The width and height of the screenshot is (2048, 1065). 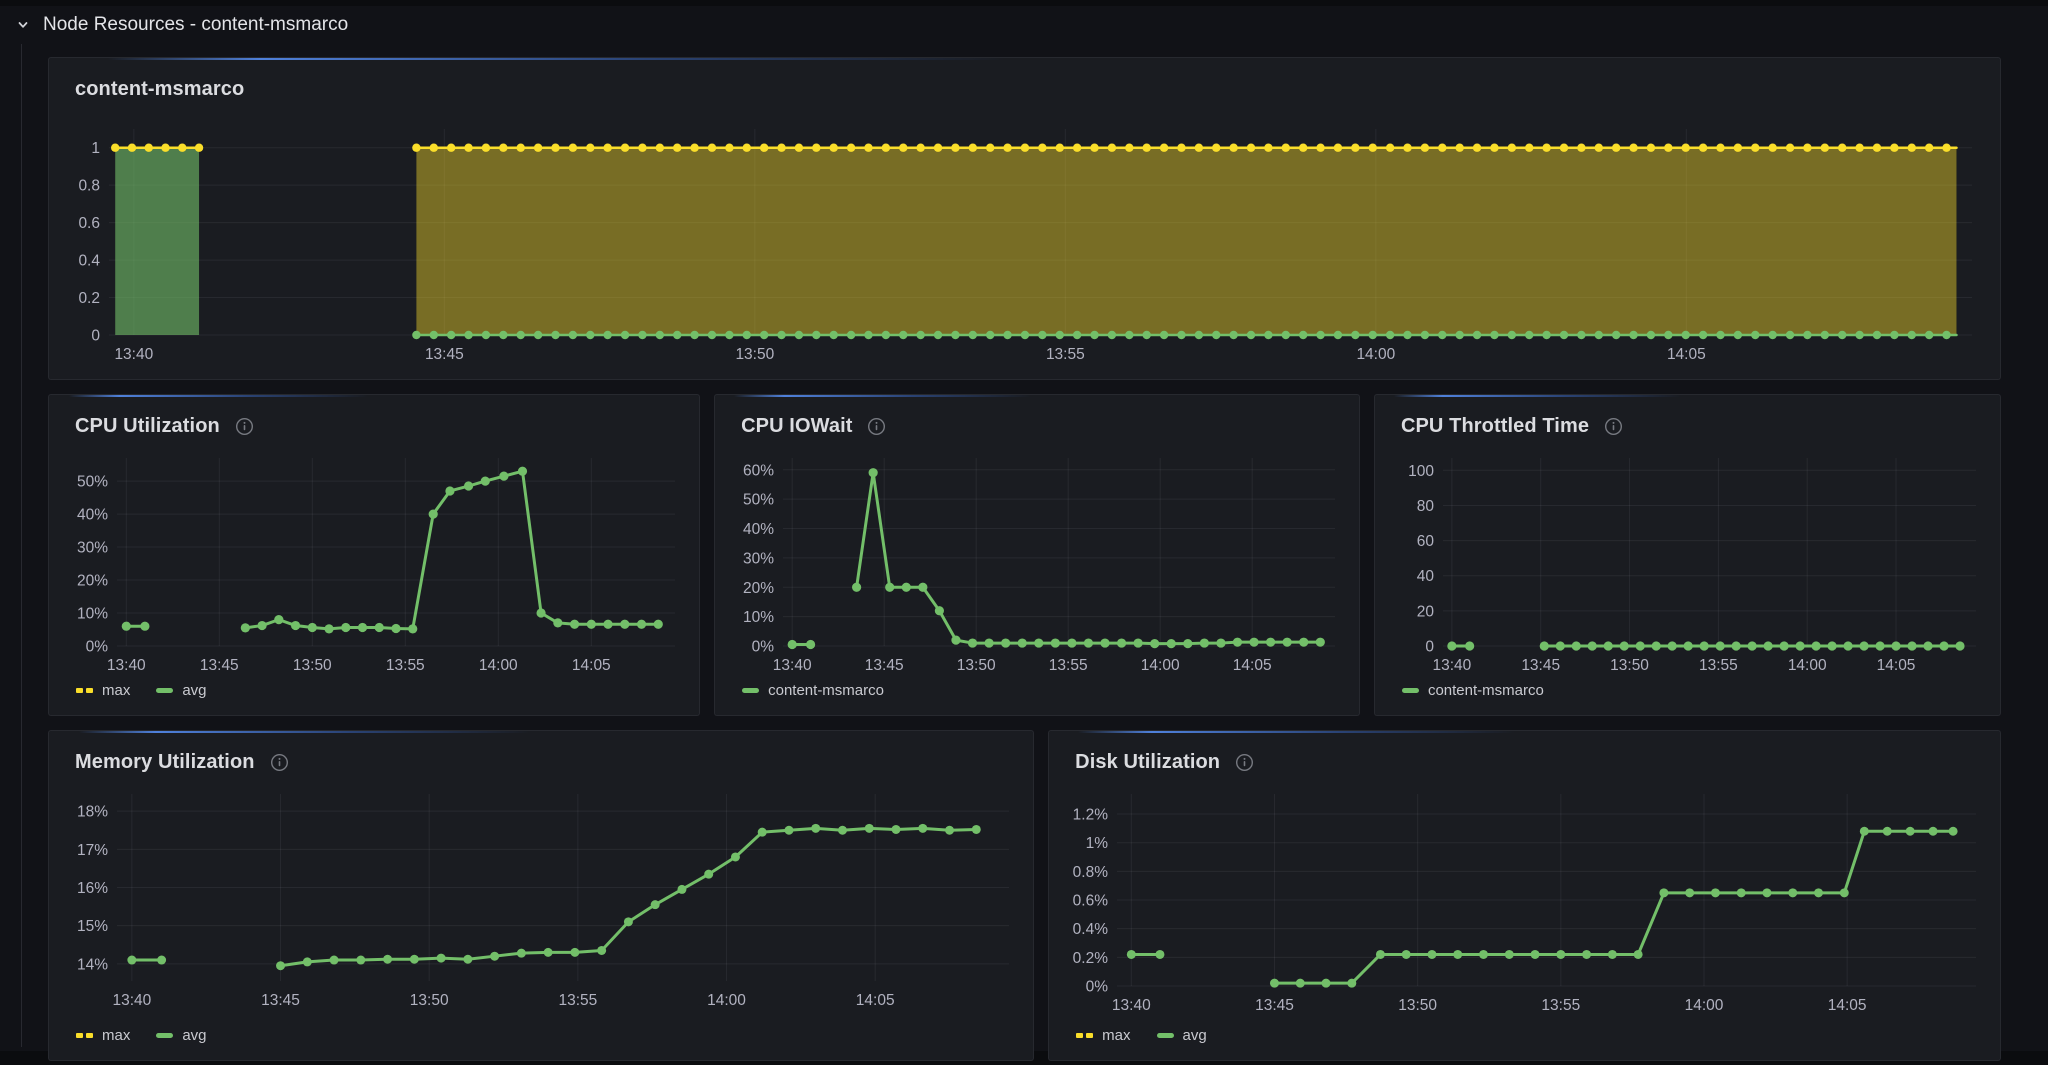 What do you see at coordinates (97, 647) in the screenshot?
I see `svg-text: 0%` at bounding box center [97, 647].